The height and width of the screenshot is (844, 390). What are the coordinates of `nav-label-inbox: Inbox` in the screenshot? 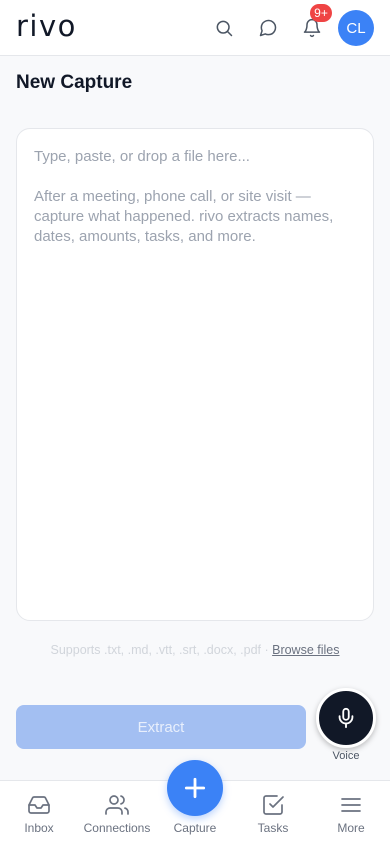 It's located at (39, 828).